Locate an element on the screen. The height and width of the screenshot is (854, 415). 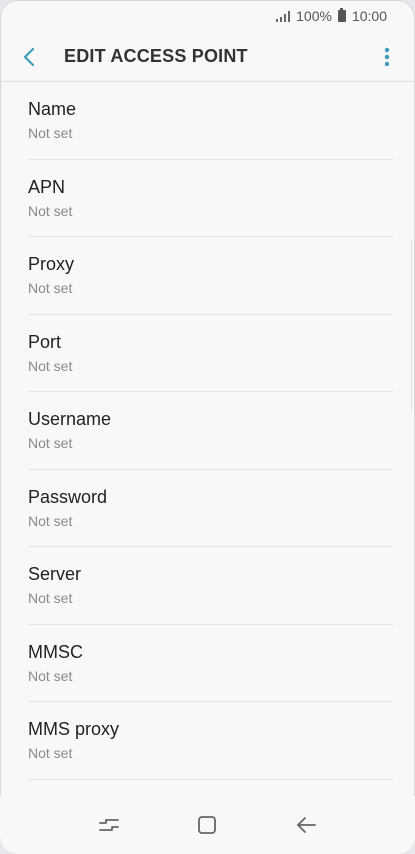
back-arrow-icon is located at coordinates (306, 825).